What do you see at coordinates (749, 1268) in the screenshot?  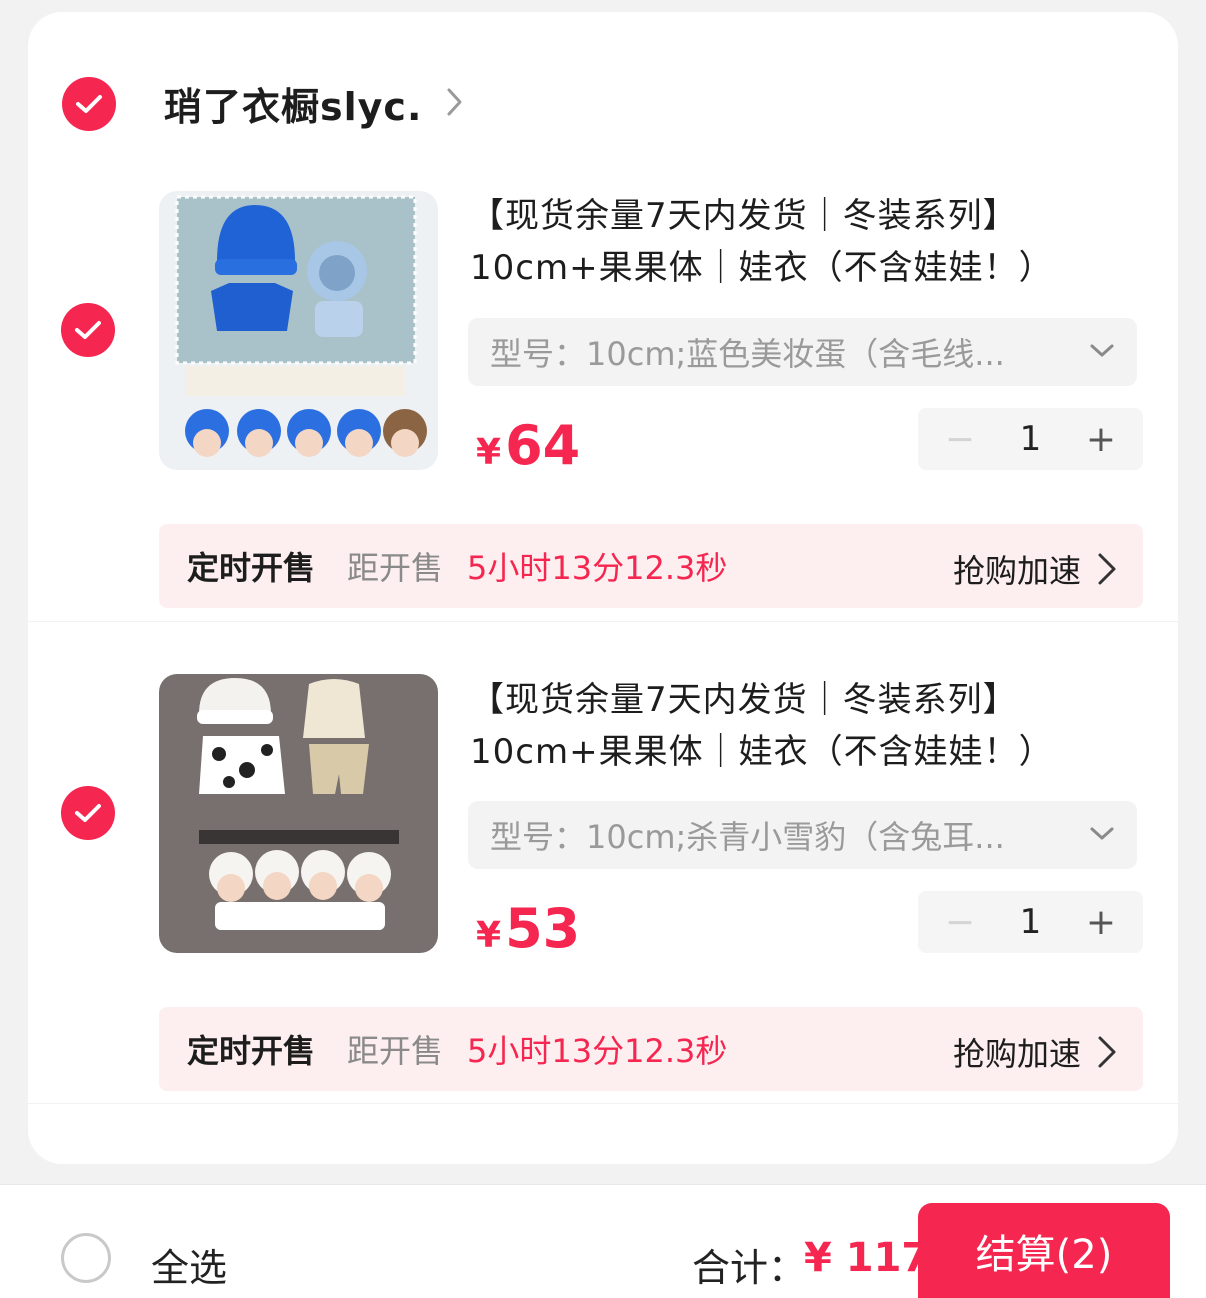 I see `total-label: 合计：` at bounding box center [749, 1268].